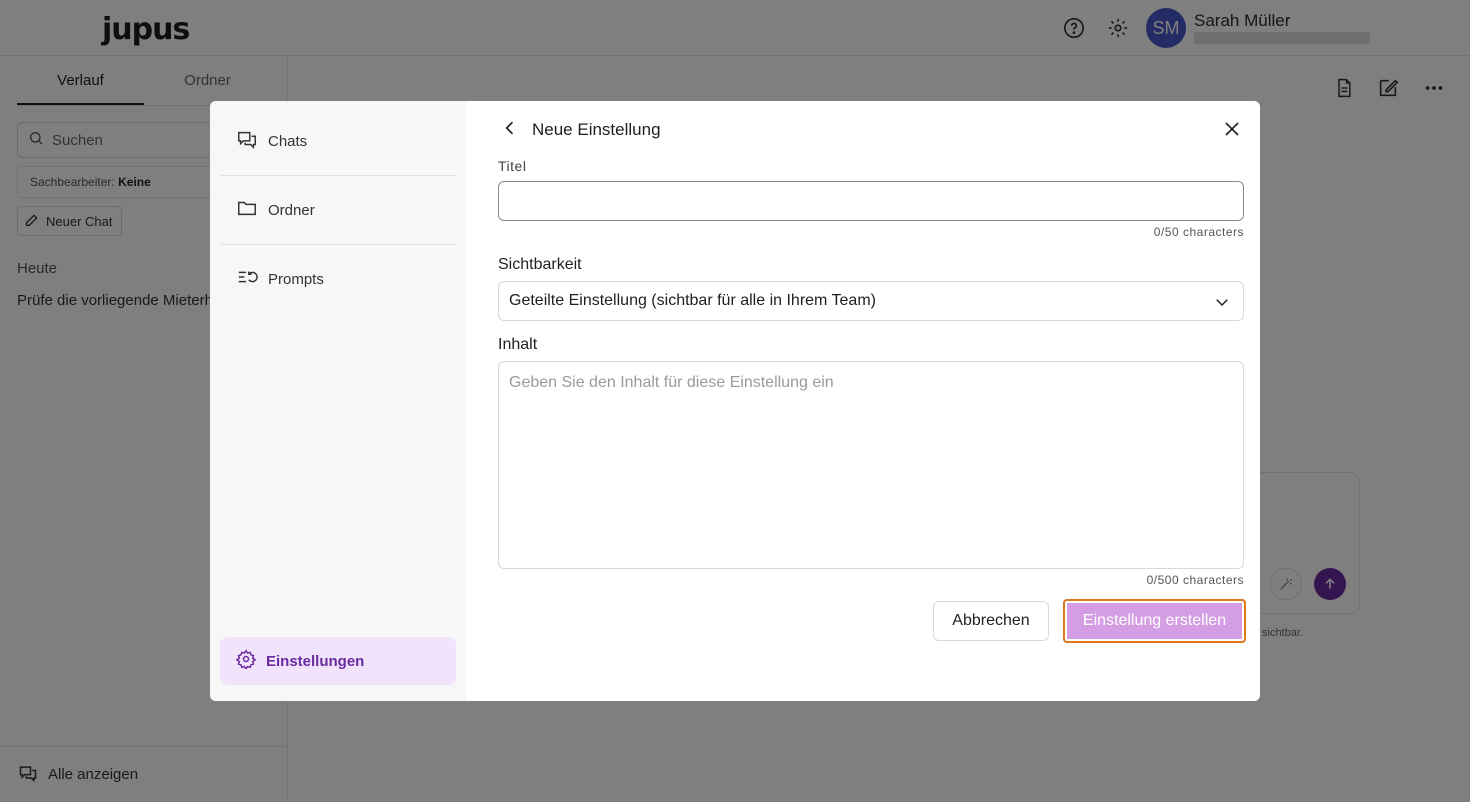 The image size is (1470, 802). Describe the element at coordinates (338, 210) in the screenshot. I see `nav-item-ordner: Ordner` at that location.